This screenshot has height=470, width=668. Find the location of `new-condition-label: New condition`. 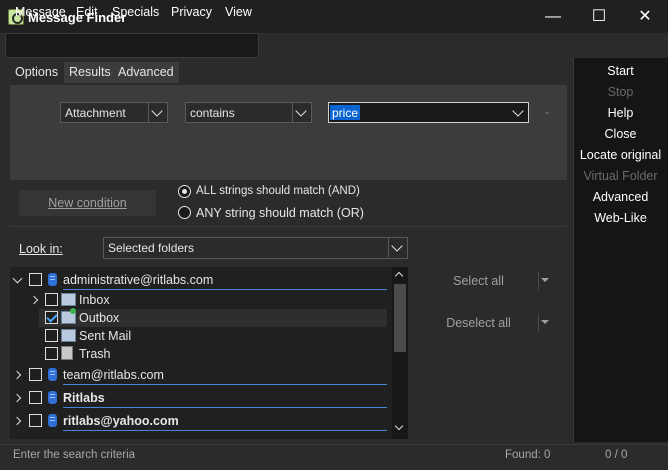

new-condition-label: New condition is located at coordinates (87, 203).